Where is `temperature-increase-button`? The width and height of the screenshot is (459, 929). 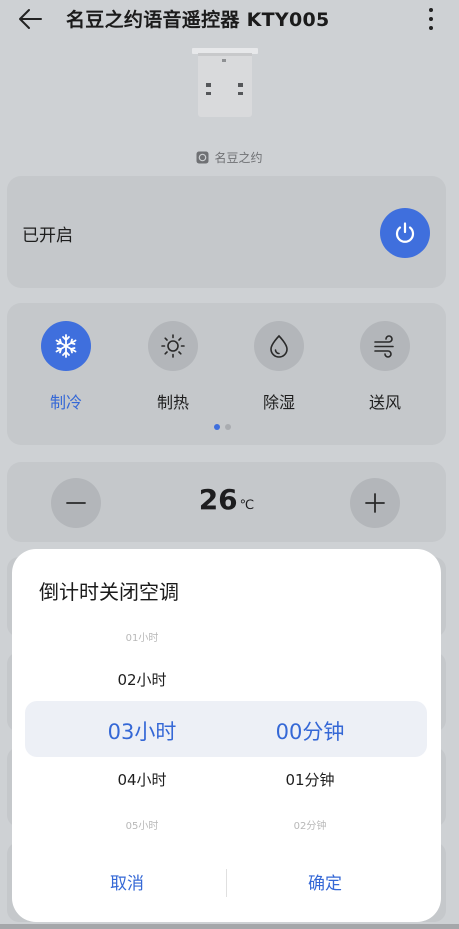
temperature-increase-button is located at coordinates (375, 503).